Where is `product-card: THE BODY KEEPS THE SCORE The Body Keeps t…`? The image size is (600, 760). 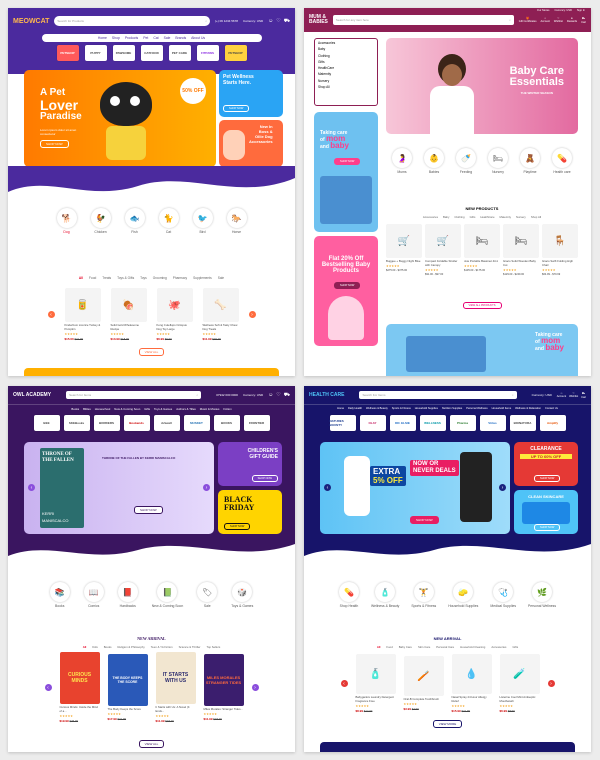
product-card: THE BODY KEEPS THE SCORE The Body Keeps t… is located at coordinates (127, 687).